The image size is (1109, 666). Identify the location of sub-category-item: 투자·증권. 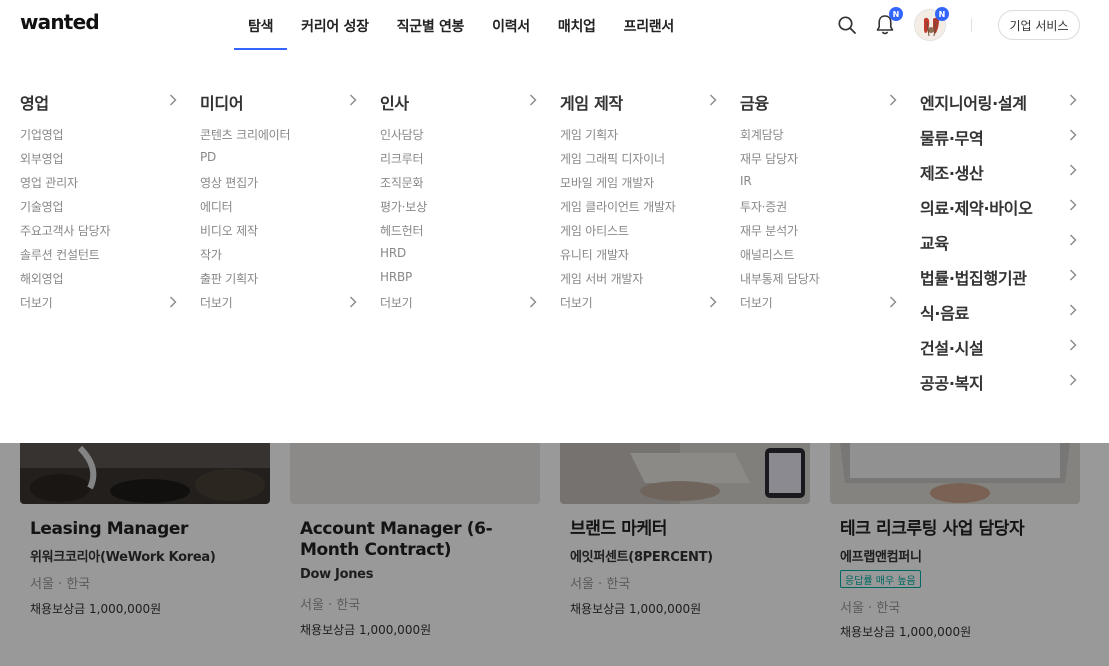
(820, 210).